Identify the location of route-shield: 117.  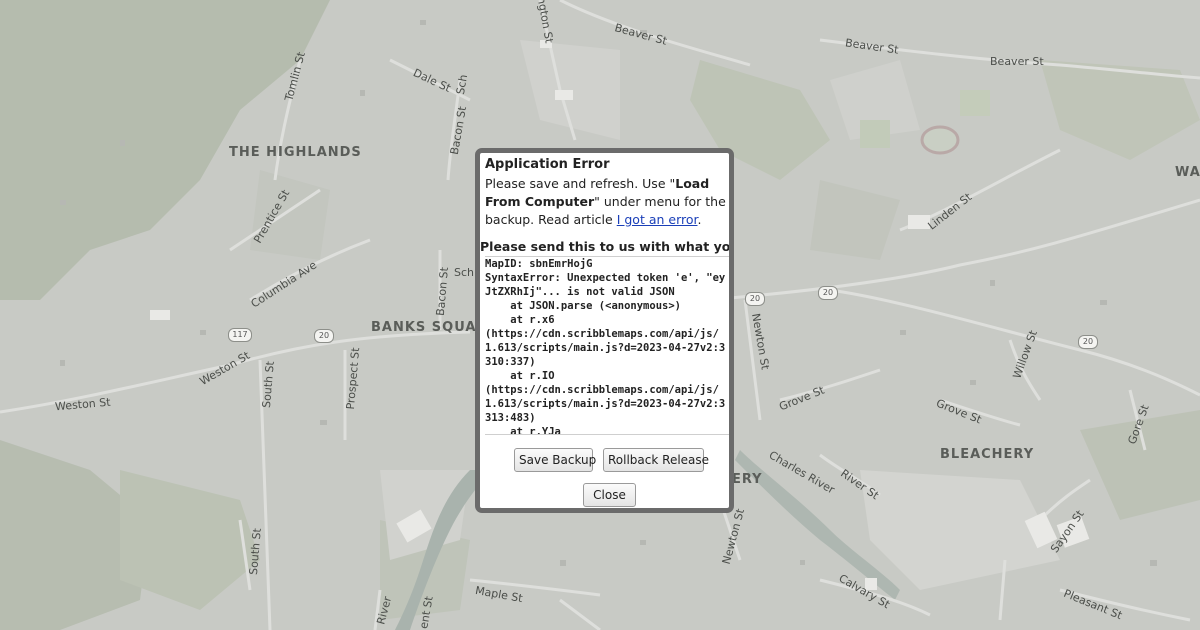
(240, 335).